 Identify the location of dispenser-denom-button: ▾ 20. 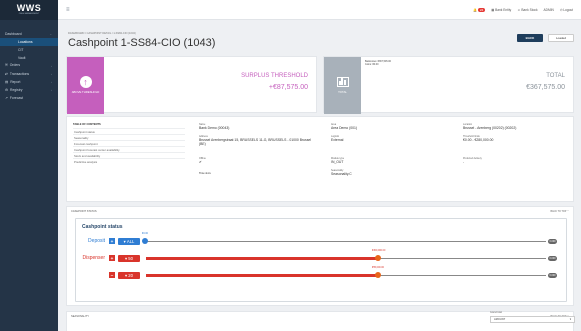
(129, 275).